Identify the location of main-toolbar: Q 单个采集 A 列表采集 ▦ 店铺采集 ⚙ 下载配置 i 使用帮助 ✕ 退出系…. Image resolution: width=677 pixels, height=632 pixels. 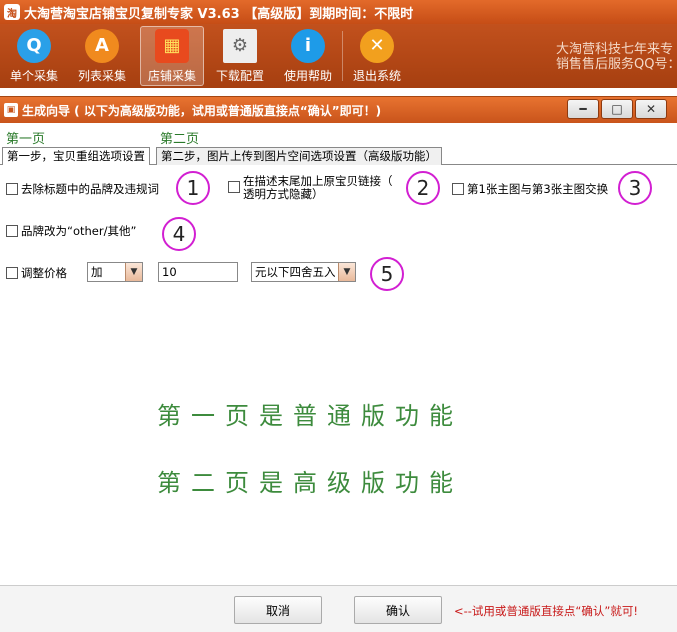
(338, 56).